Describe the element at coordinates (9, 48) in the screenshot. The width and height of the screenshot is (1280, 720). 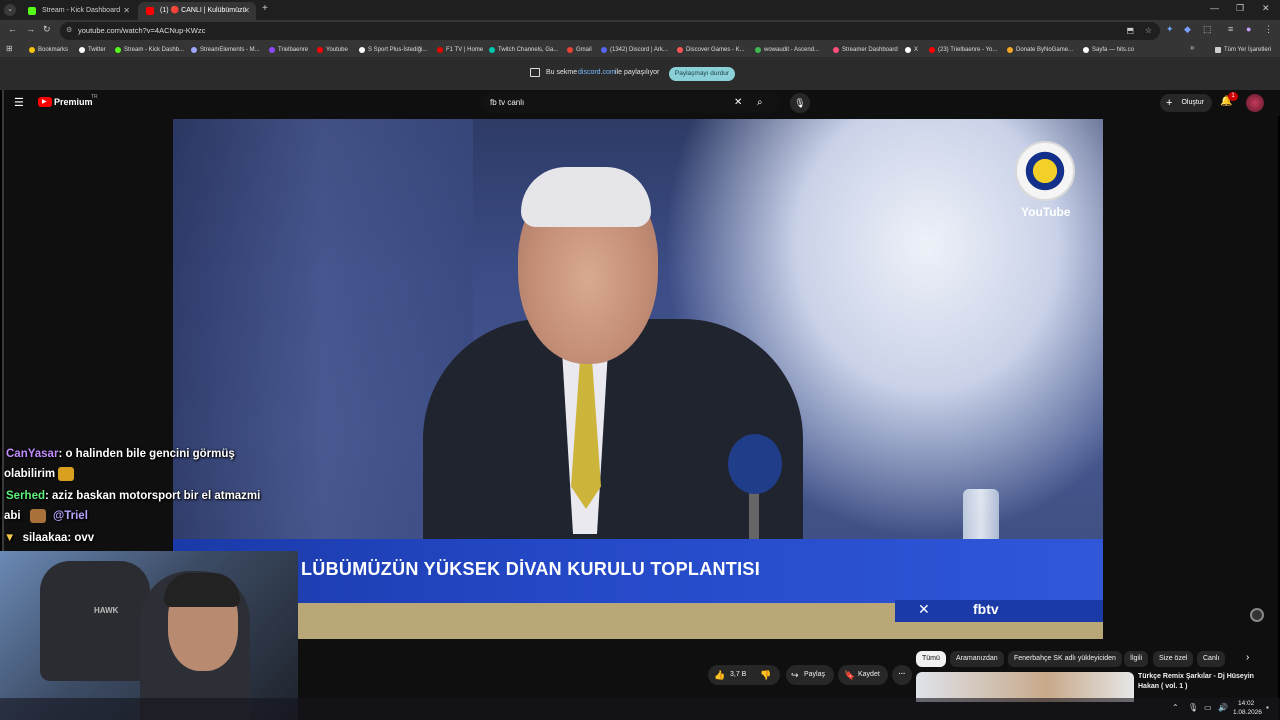
I see `apps-grid-icon: ⊞` at that location.